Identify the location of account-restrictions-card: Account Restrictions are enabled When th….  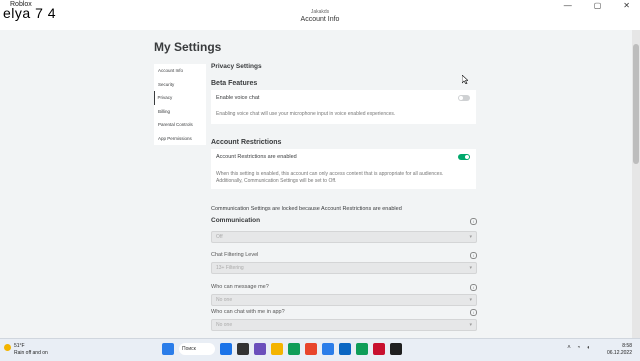
(343, 169).